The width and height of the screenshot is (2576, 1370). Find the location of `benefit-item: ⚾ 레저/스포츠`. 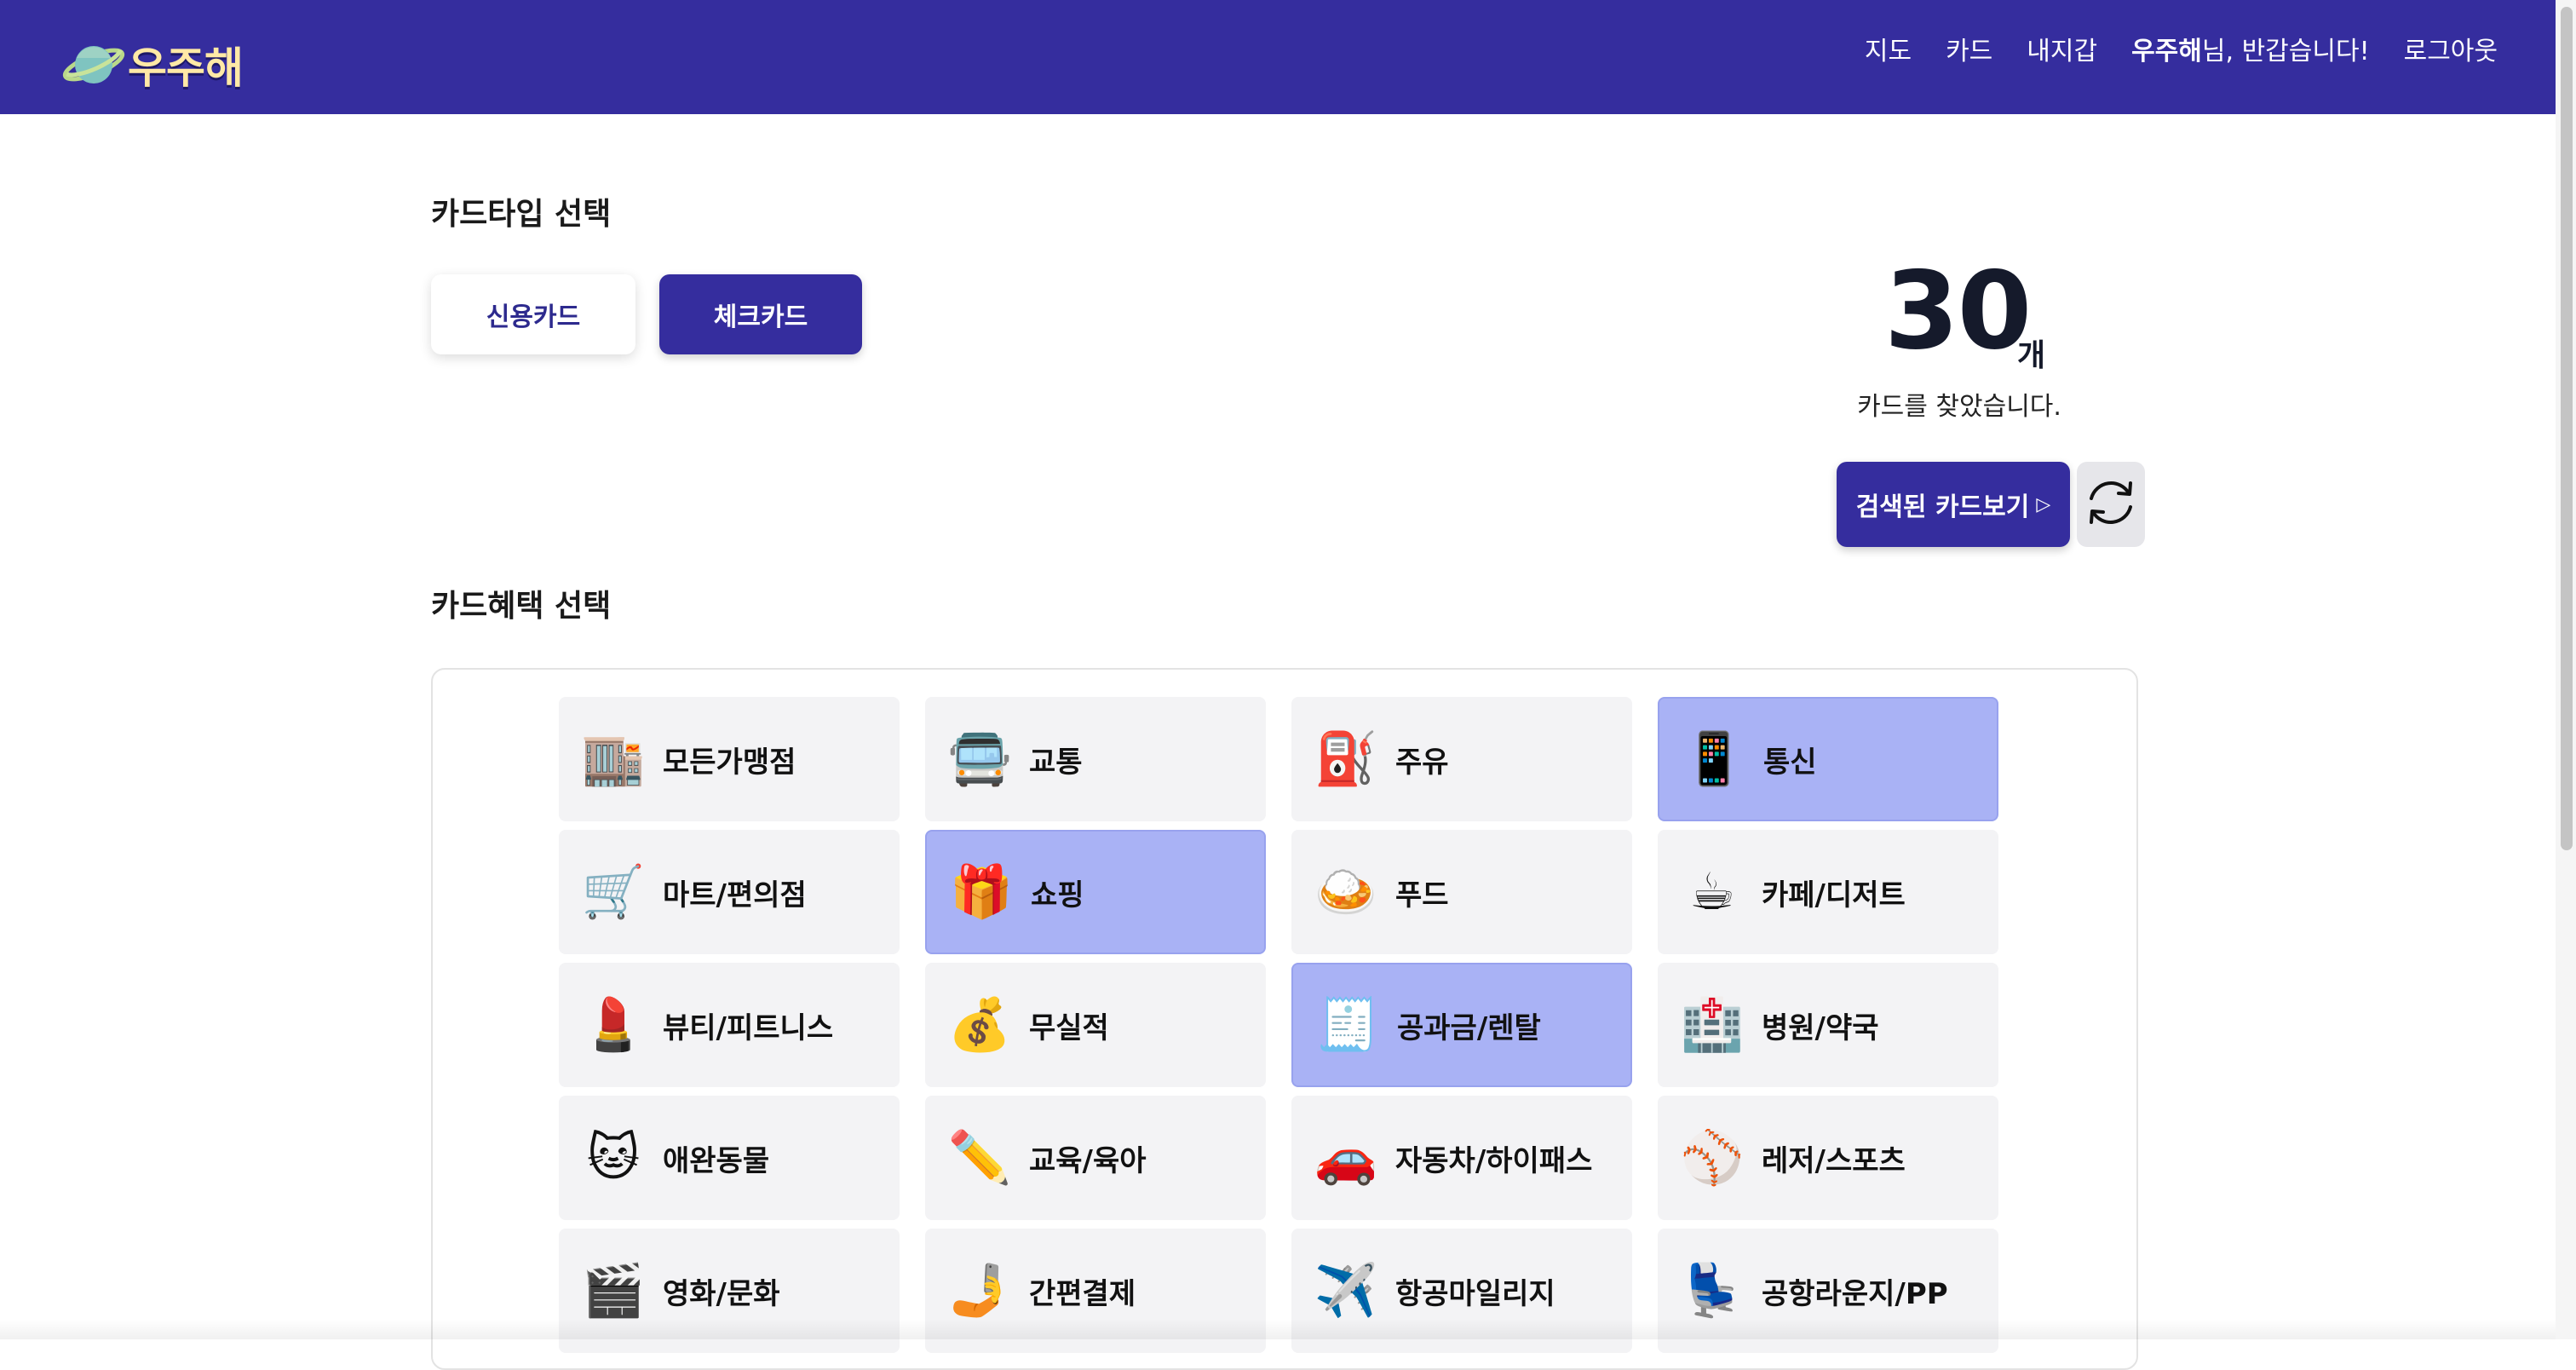

benefit-item: ⚾ 레저/스포츠 is located at coordinates (1828, 1158).